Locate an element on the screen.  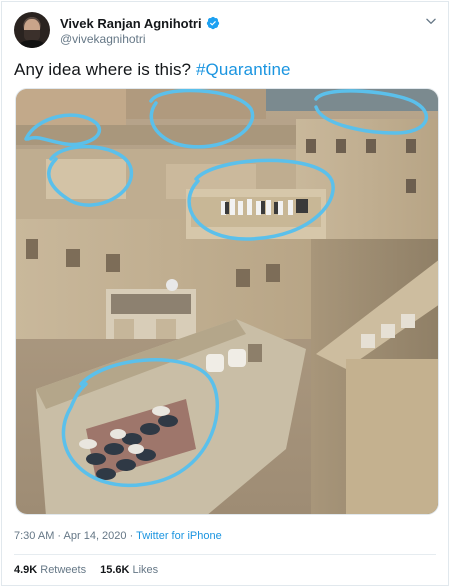
tweet-source: Twitter for iPhone is located at coordinates (179, 536).